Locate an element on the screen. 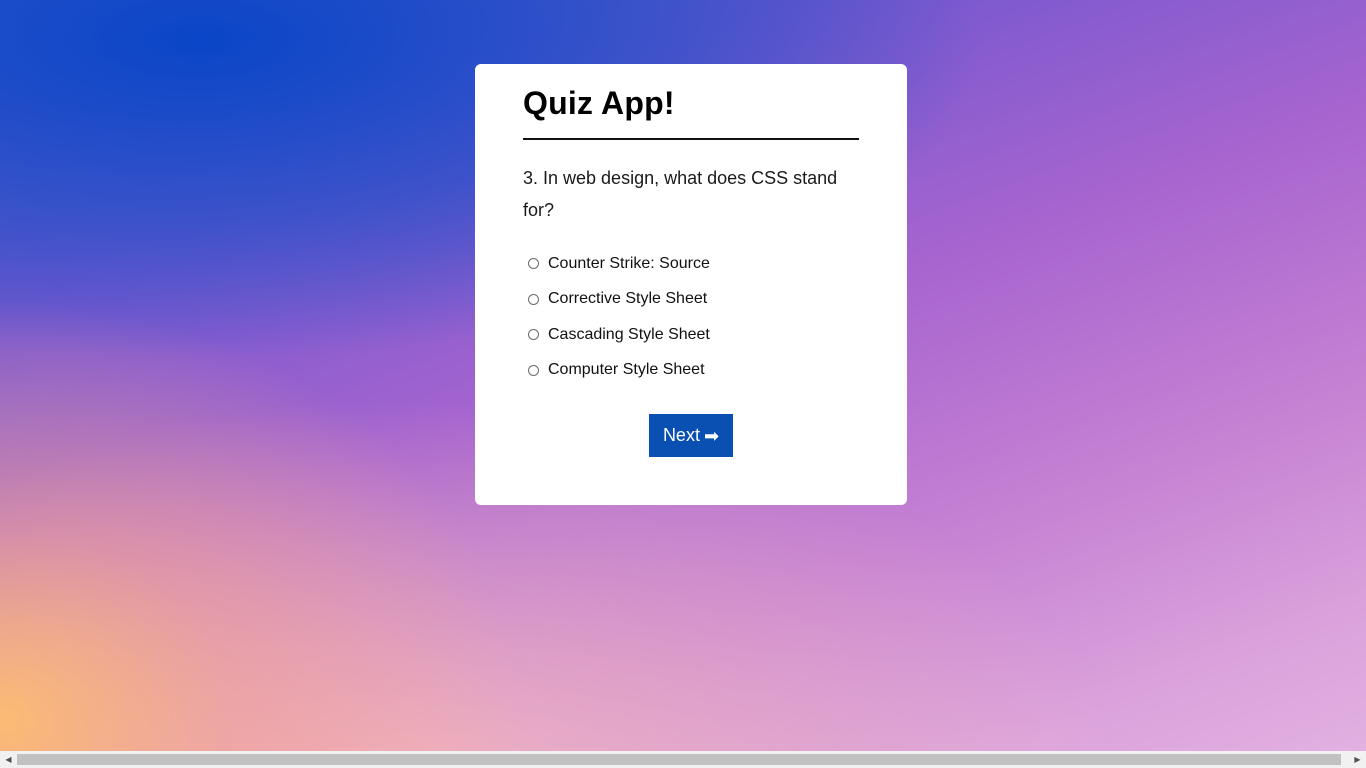 Image resolution: width=1366 pixels, height=768 pixels. answer-option: Computer Style Sheet is located at coordinates (691, 371).